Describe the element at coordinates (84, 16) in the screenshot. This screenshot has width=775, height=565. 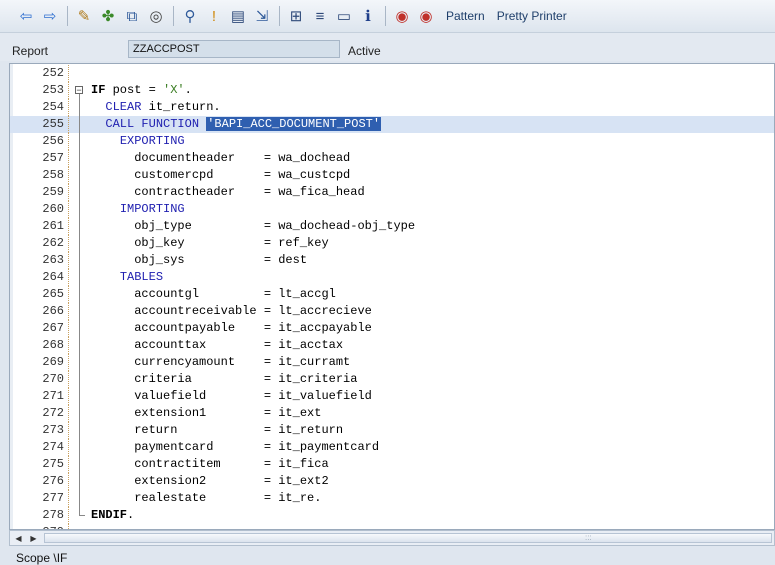
I see `edit-pencil-icon: ✎` at that location.